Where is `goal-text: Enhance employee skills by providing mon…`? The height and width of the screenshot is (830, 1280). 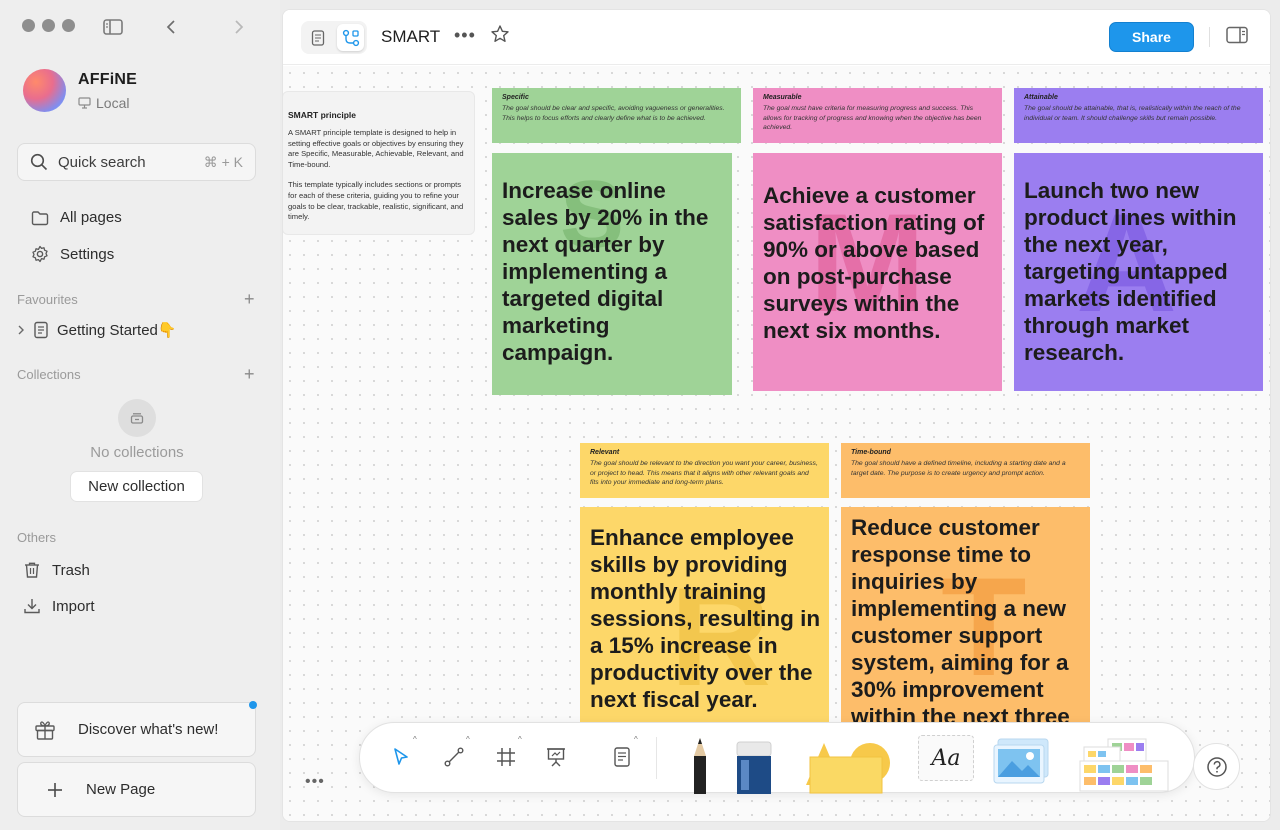 goal-text: Enhance employee skills by providing mon… is located at coordinates (705, 618).